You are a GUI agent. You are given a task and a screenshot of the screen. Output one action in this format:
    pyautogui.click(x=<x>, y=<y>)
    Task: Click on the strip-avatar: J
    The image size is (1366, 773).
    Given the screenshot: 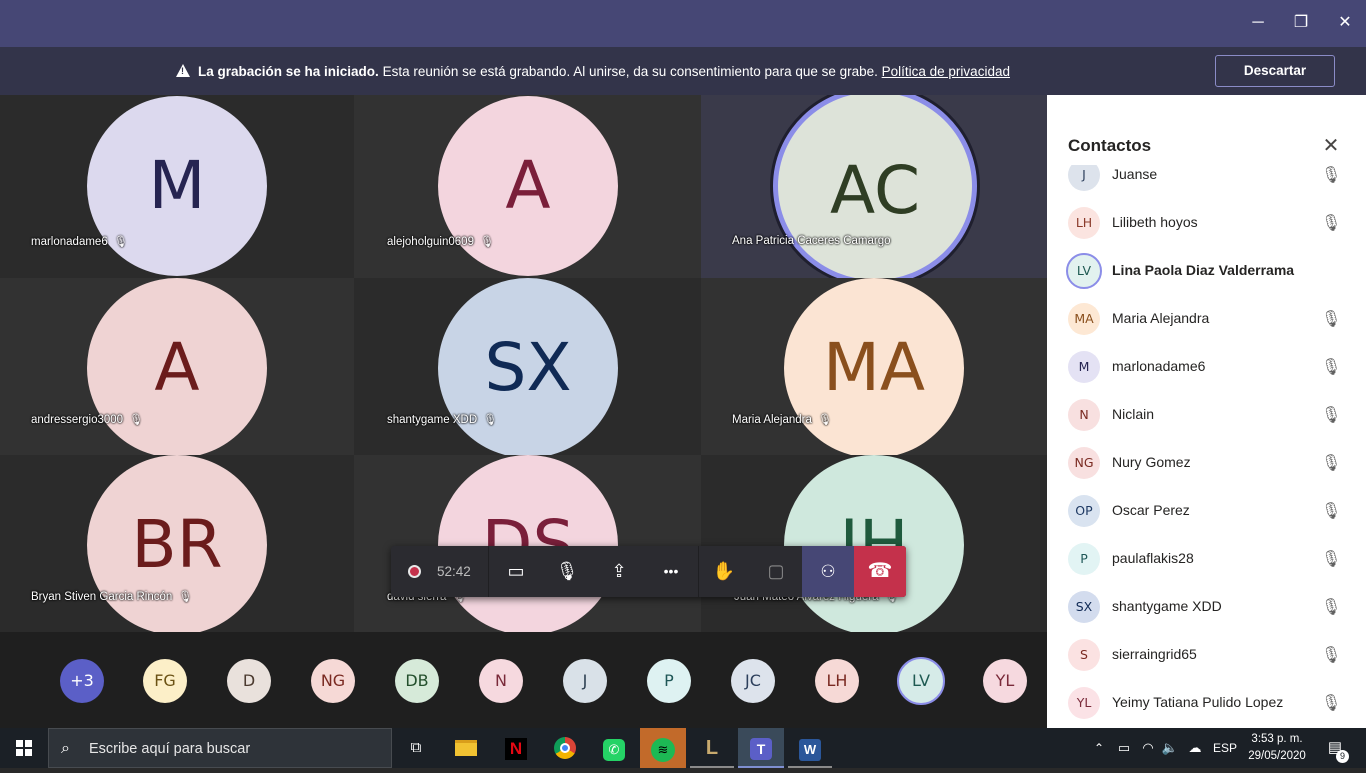 What is the action you would take?
    pyautogui.click(x=585, y=681)
    